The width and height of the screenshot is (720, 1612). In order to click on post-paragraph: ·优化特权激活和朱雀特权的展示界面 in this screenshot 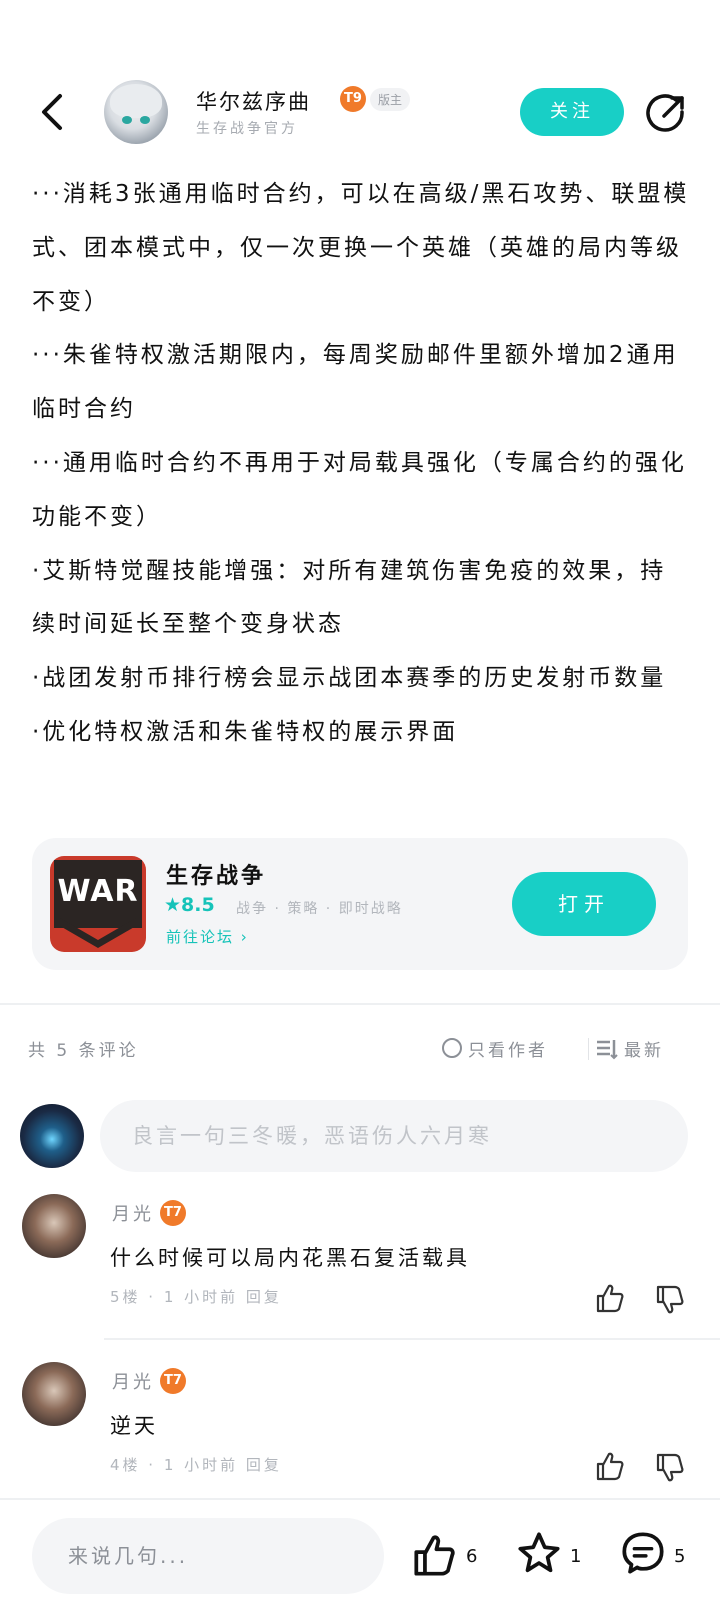, I will do `click(245, 731)`.